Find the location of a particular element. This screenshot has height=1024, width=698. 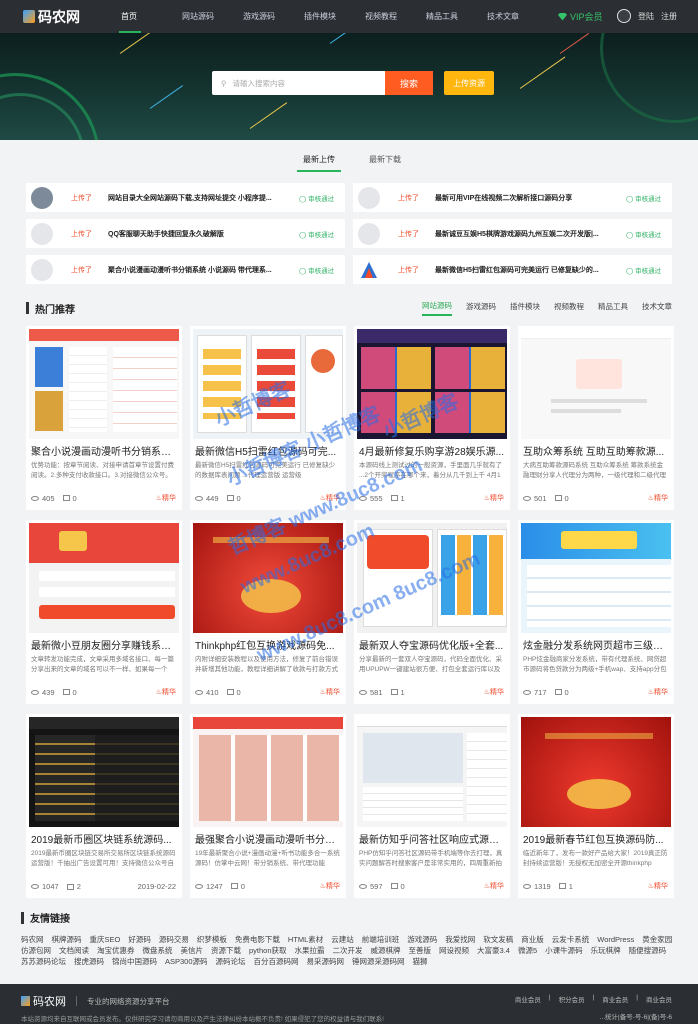

friend-link: 重庆SEO is located at coordinates (105, 939).